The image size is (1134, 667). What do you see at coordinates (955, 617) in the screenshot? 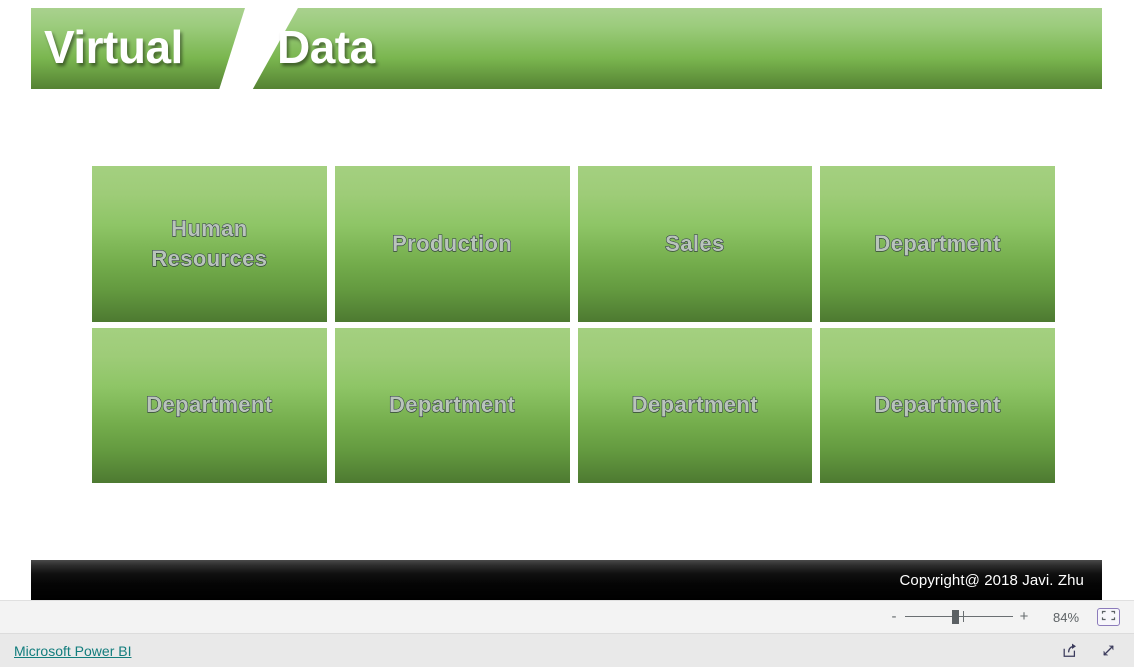
I see `zoom-slider-thumb` at bounding box center [955, 617].